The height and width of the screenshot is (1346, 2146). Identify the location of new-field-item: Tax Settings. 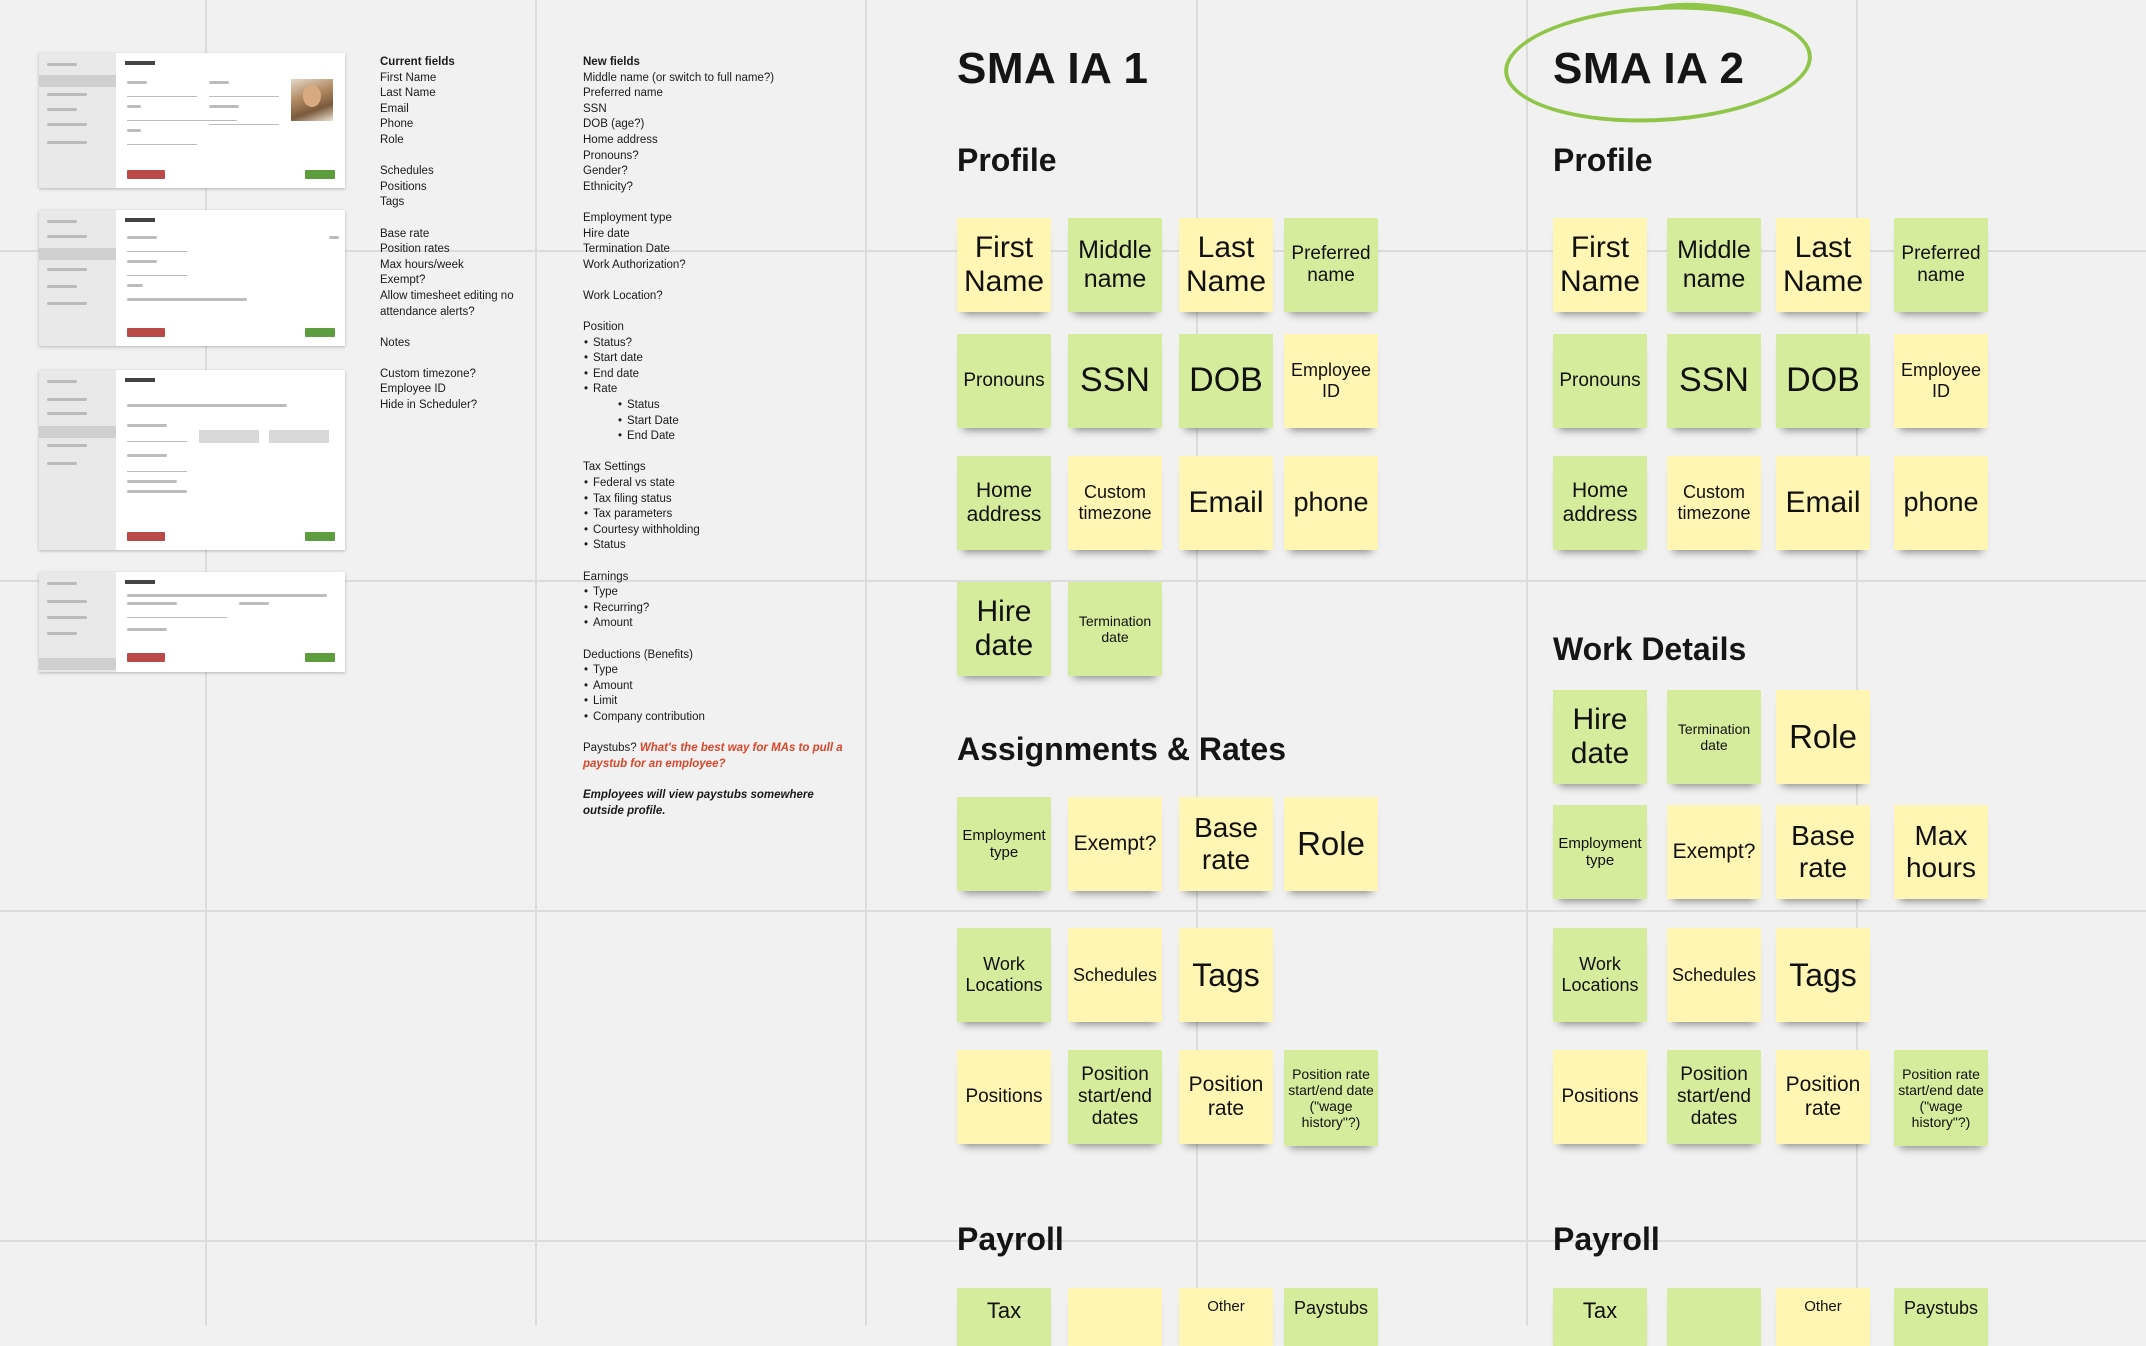
(614, 467).